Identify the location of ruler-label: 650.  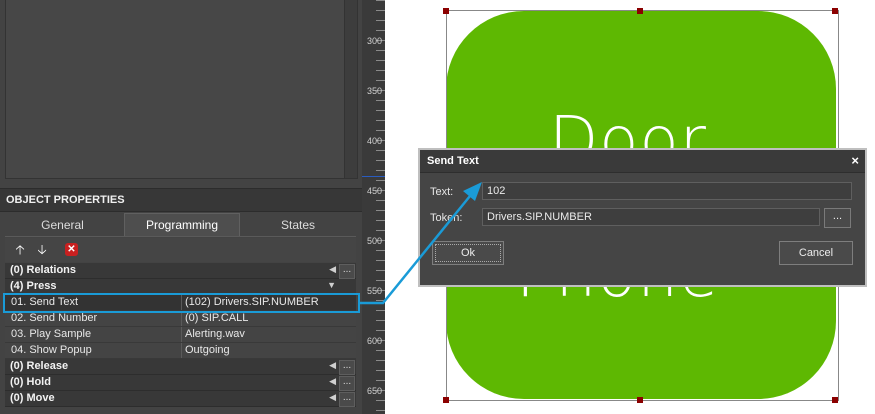
(375, 391).